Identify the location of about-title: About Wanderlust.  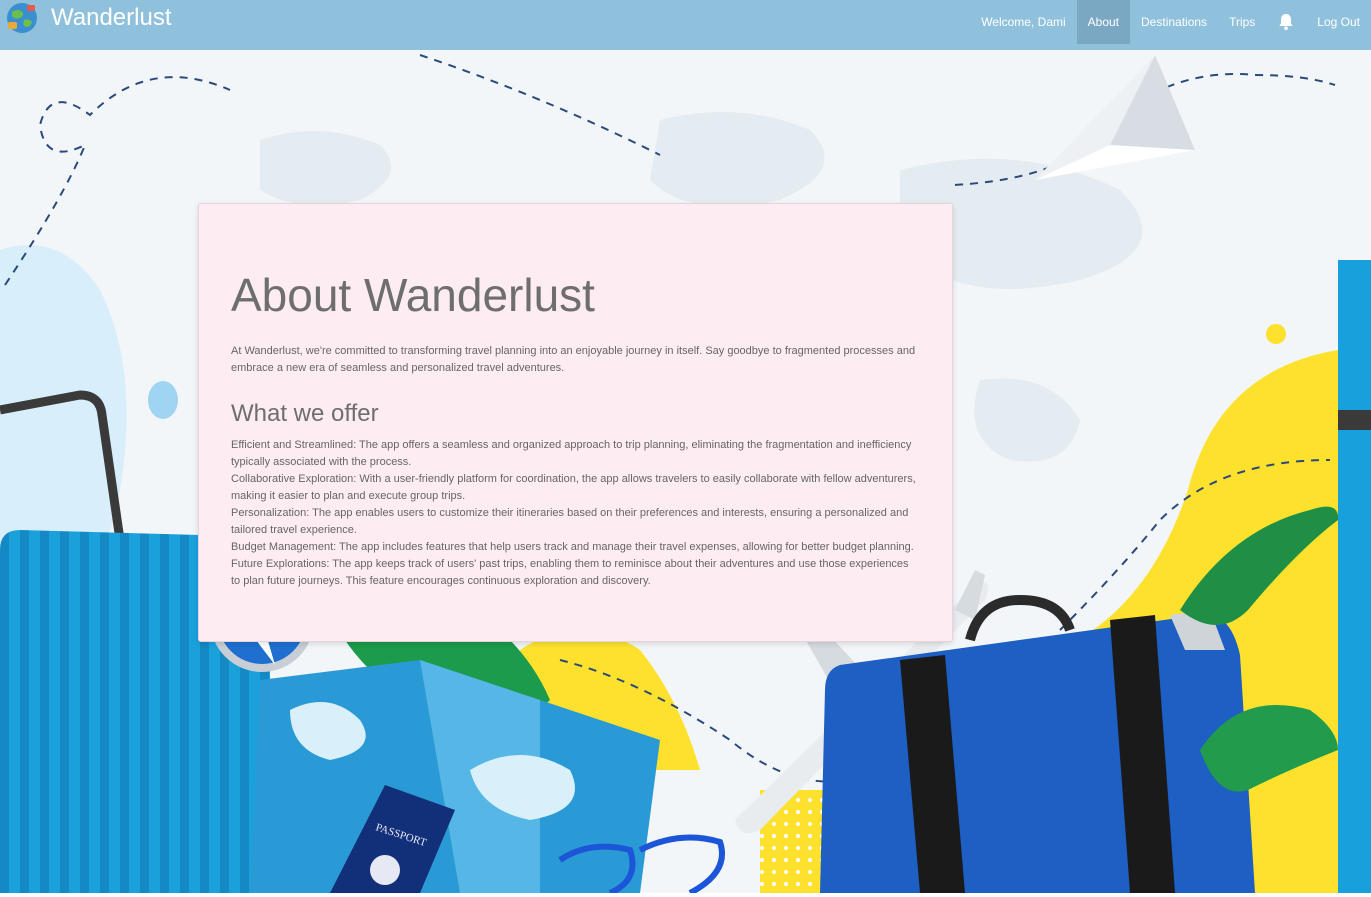
(413, 295).